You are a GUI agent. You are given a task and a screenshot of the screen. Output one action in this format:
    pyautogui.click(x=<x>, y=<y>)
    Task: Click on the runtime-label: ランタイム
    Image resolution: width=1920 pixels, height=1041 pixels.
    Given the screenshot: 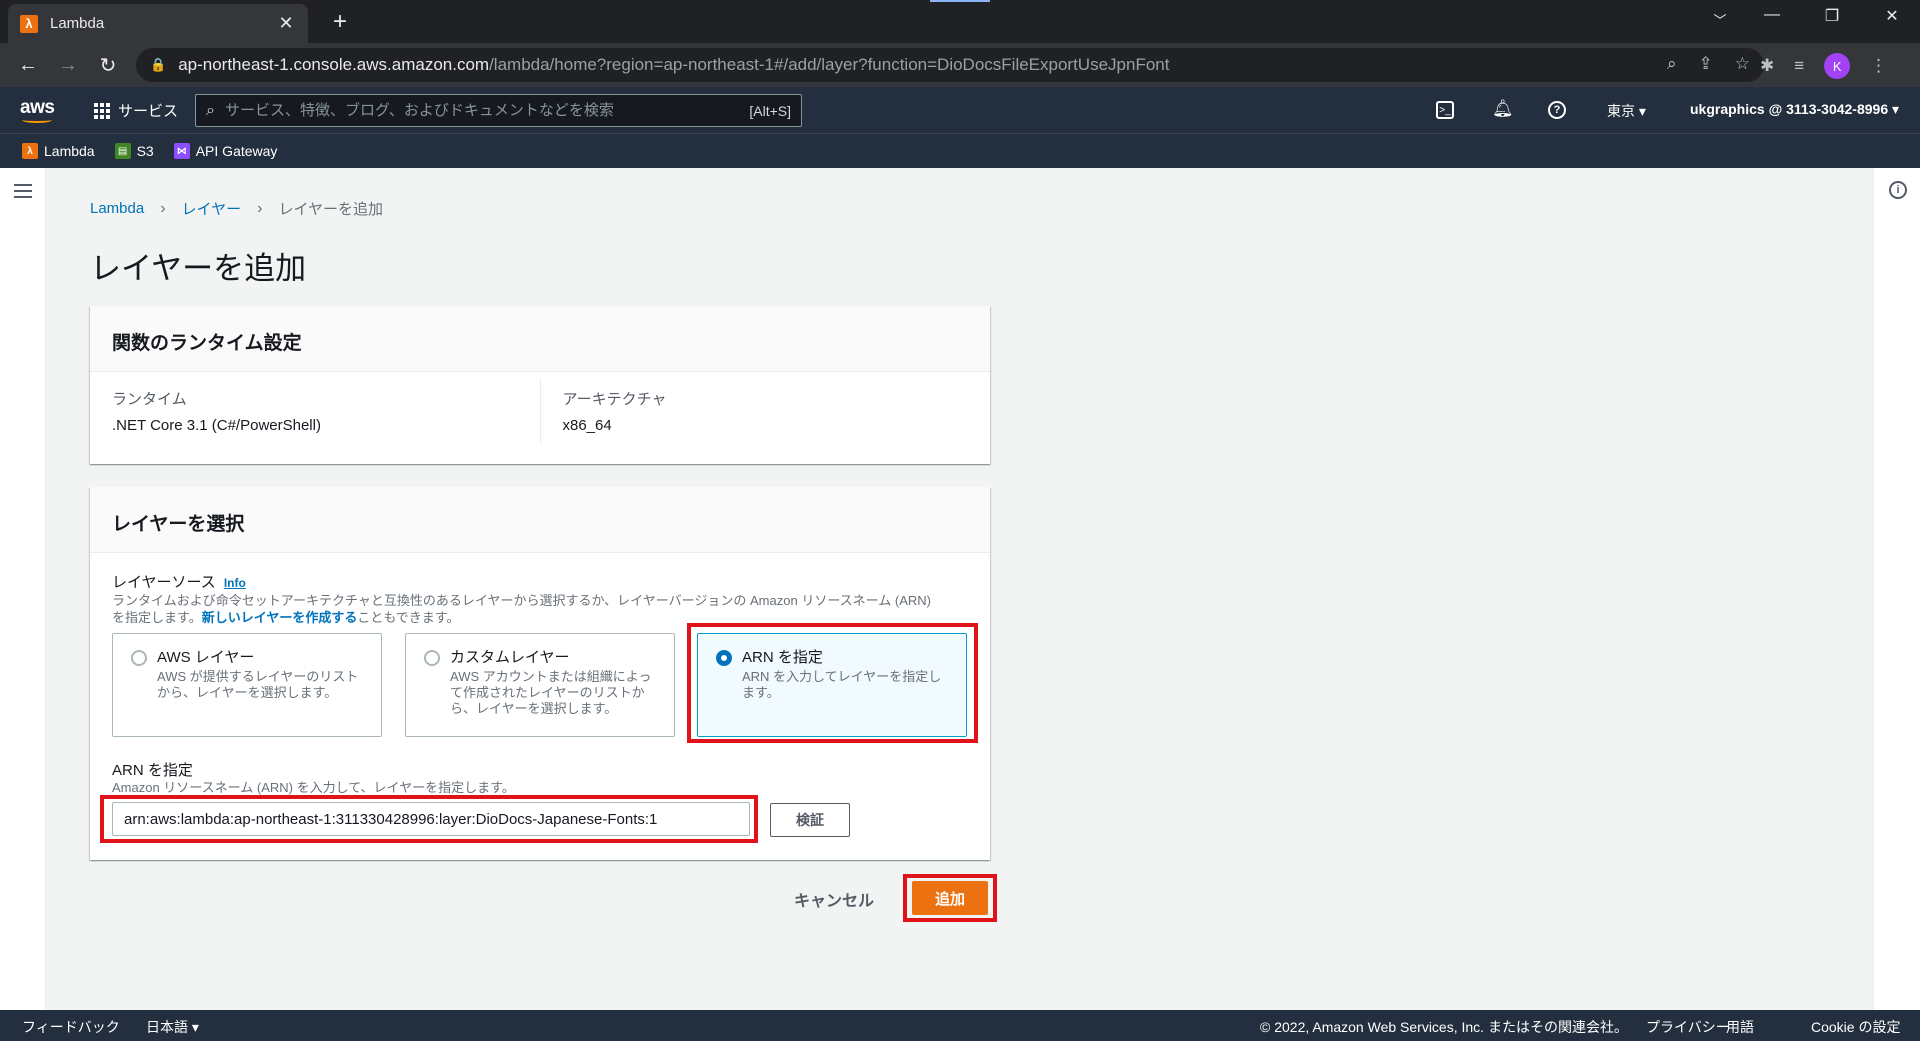 What is the action you would take?
    pyautogui.click(x=149, y=399)
    